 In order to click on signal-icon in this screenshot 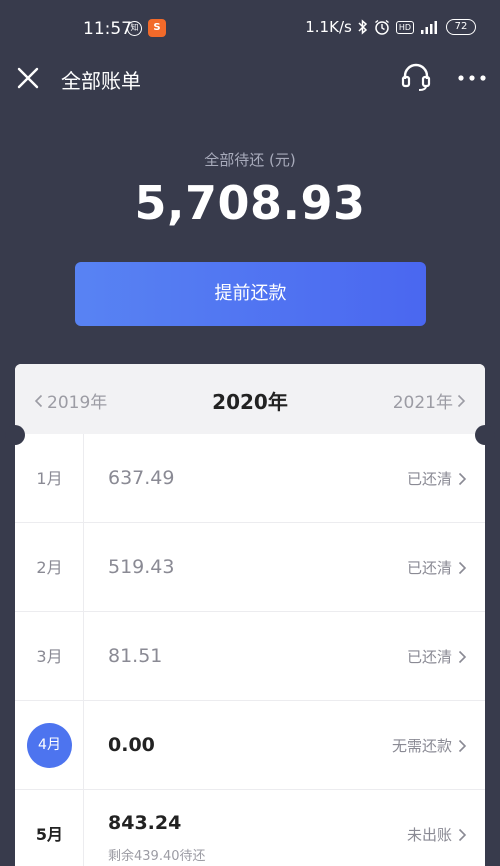, I will do `click(429, 27)`.